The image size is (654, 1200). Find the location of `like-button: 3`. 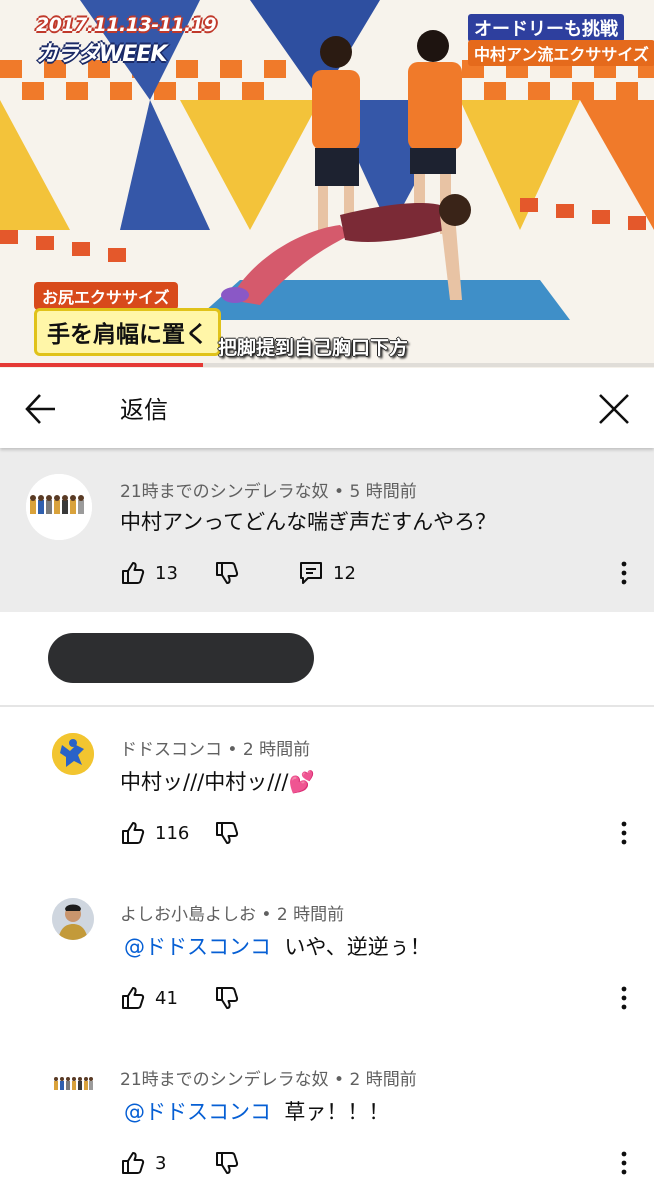

like-button: 3 is located at coordinates (143, 1163).